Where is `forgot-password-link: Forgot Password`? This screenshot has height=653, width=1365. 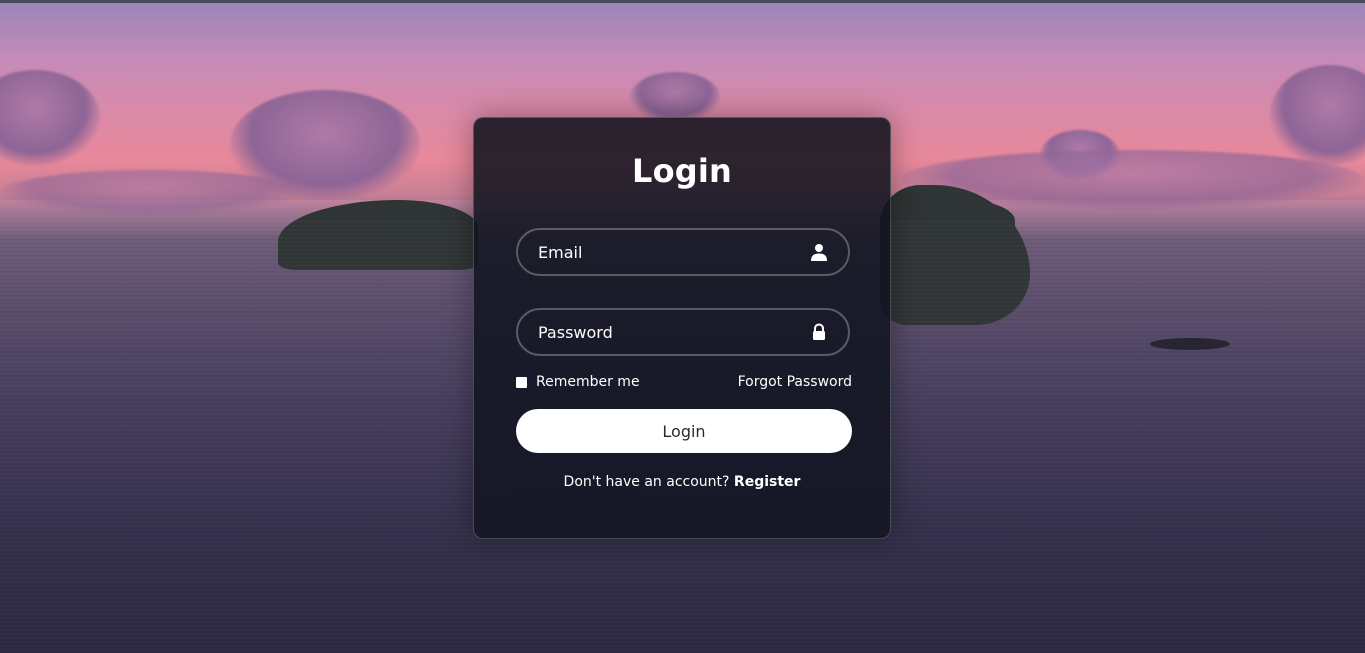 forgot-password-link: Forgot Password is located at coordinates (795, 382).